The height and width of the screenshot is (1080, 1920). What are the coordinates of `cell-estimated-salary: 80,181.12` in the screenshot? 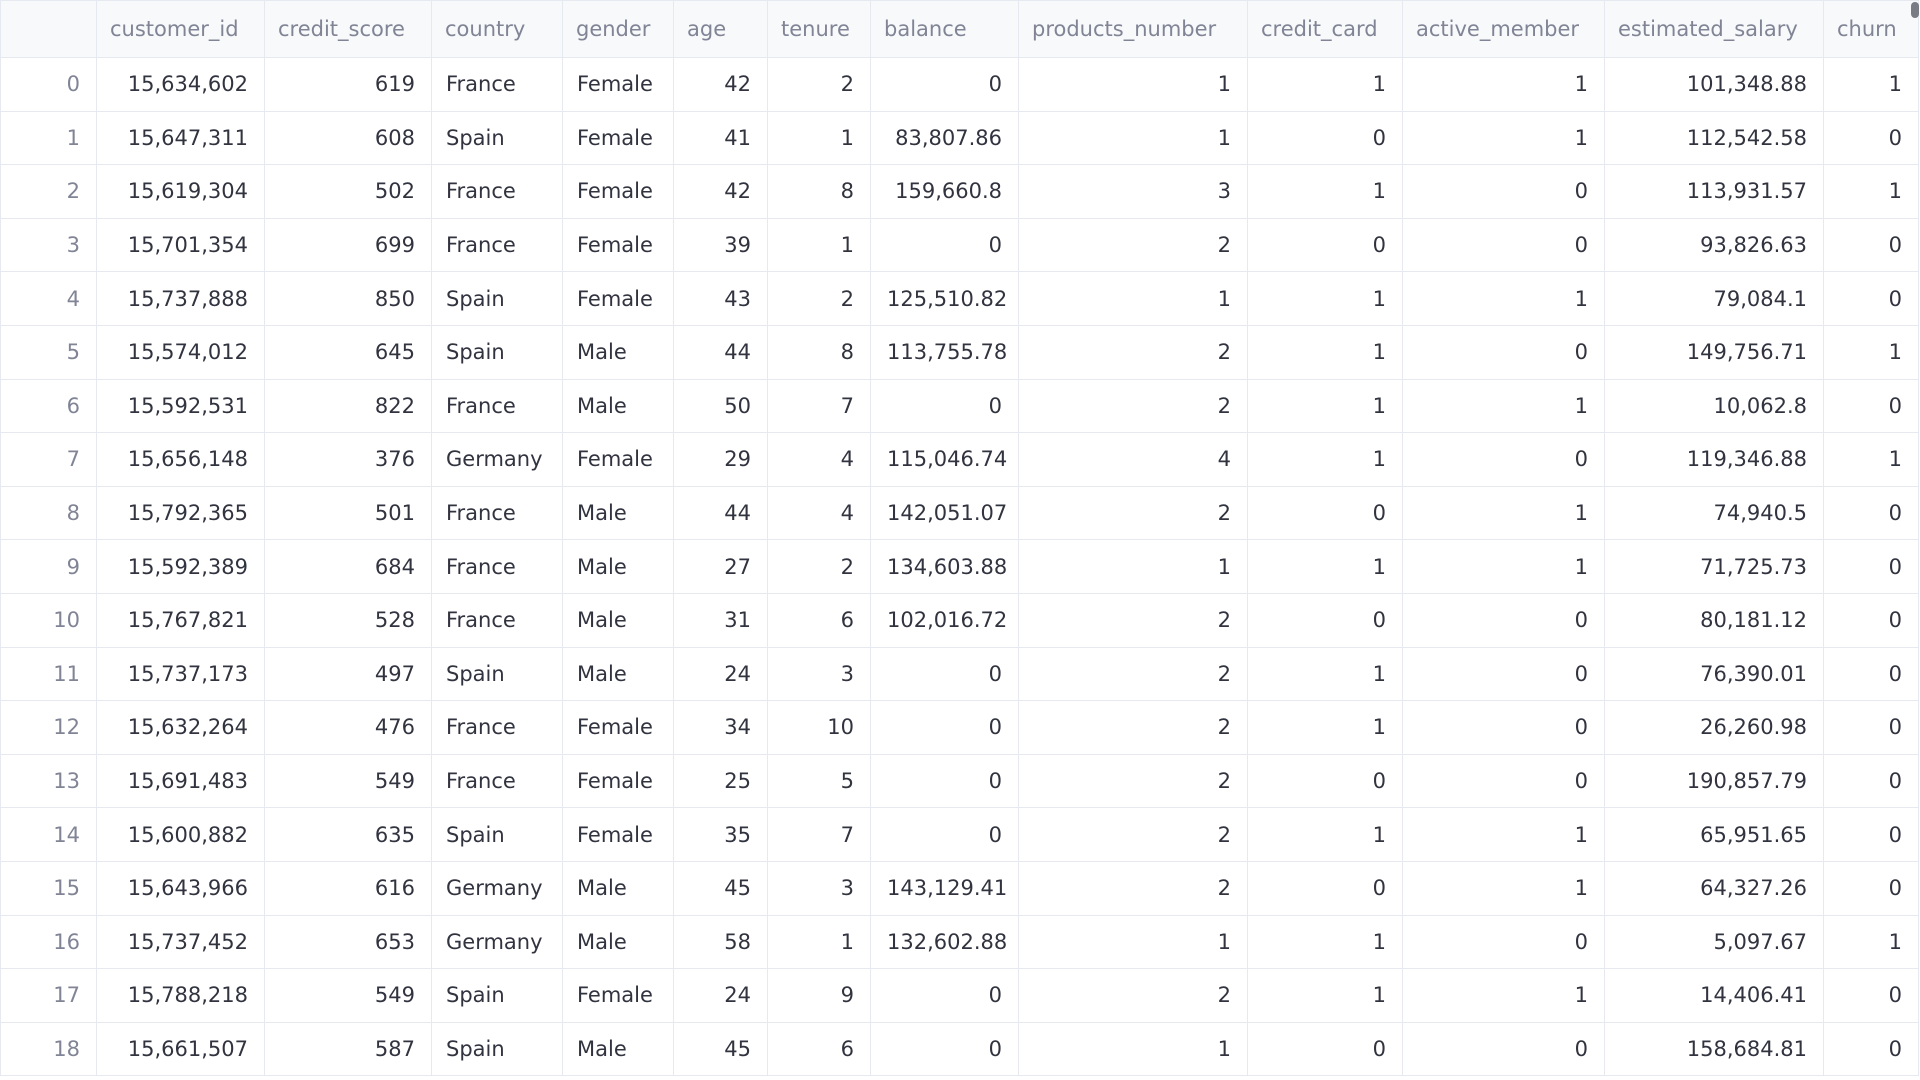 It's located at (1714, 620).